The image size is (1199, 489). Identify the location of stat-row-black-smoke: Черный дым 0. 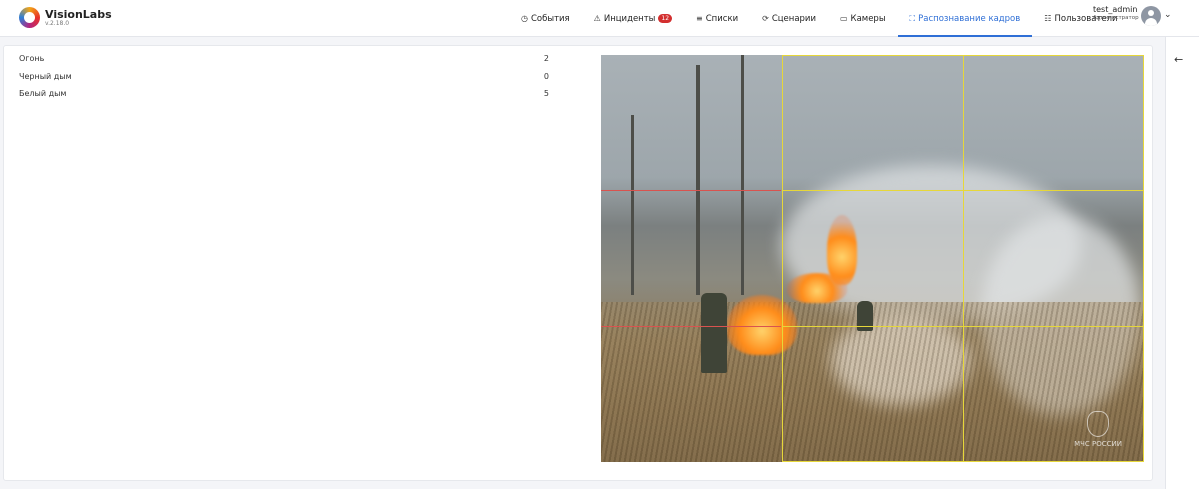
(284, 79).